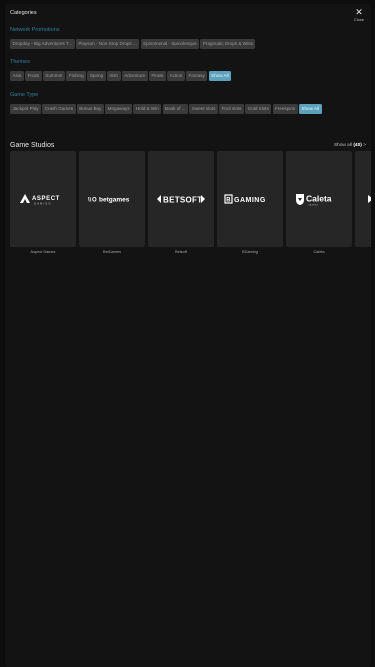 The height and width of the screenshot is (667, 375). I want to click on close-label: Close, so click(359, 19).